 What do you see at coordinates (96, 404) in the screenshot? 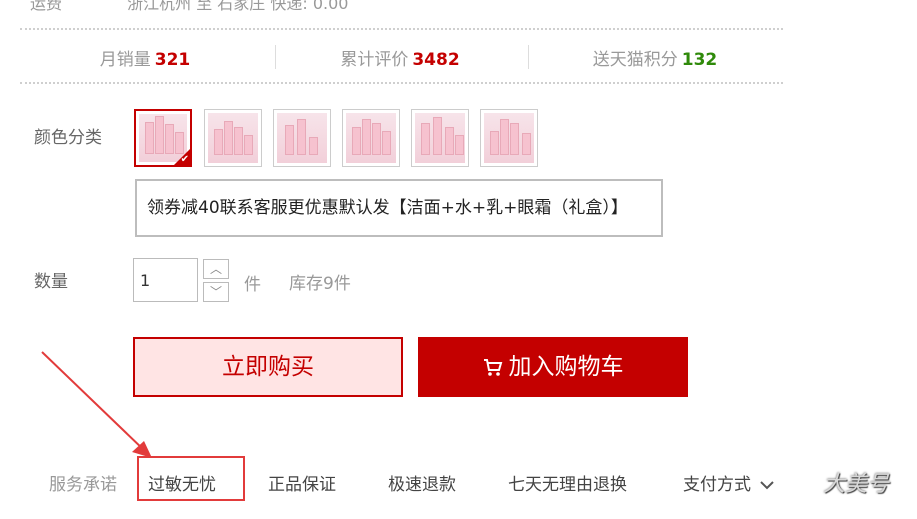
I see `annotation-arrow` at bounding box center [96, 404].